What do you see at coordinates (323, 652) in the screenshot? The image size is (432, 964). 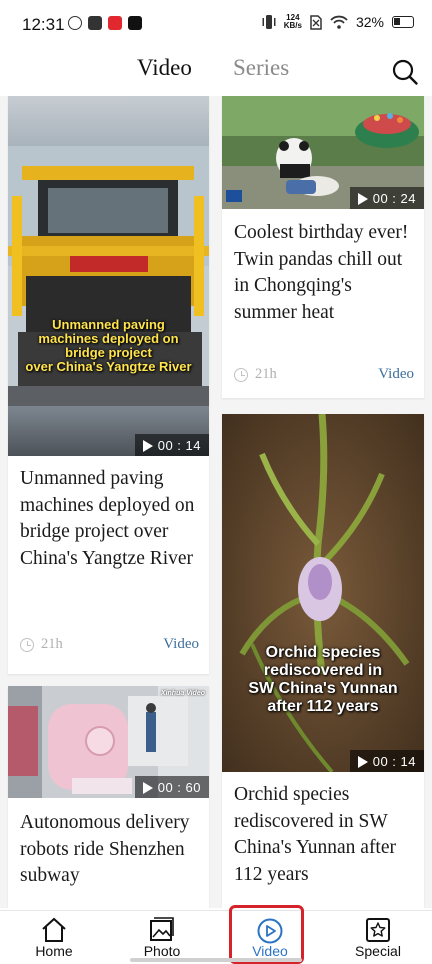 I see `caption-line: Orchid species` at bounding box center [323, 652].